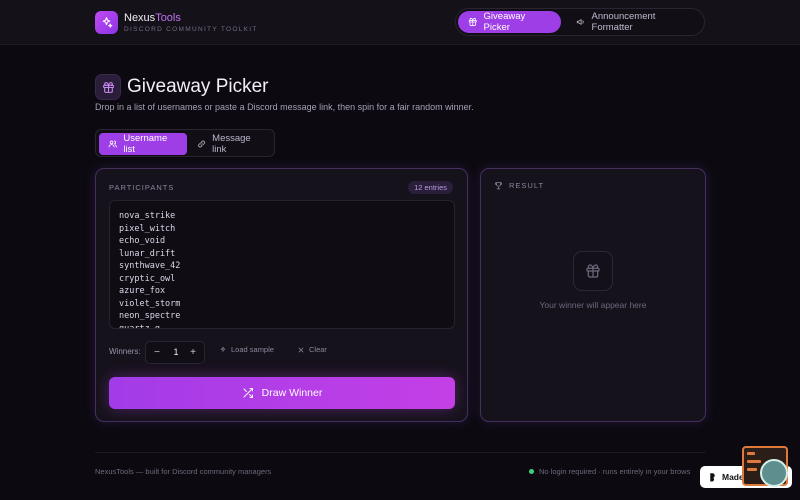 The height and width of the screenshot is (500, 800). What do you see at coordinates (252, 349) in the screenshot?
I see `load-sample-label: Load sample` at bounding box center [252, 349].